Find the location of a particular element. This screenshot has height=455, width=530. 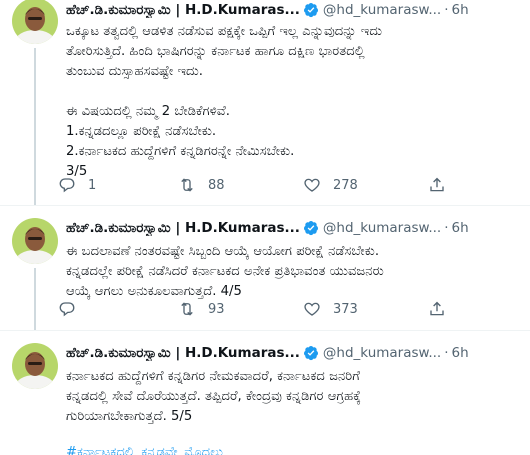

tweet-line: ತುಂಬುವ ದುಸ್ಸಾಹಸವಷ್ಟೇ ಇದು. is located at coordinates (134, 71).